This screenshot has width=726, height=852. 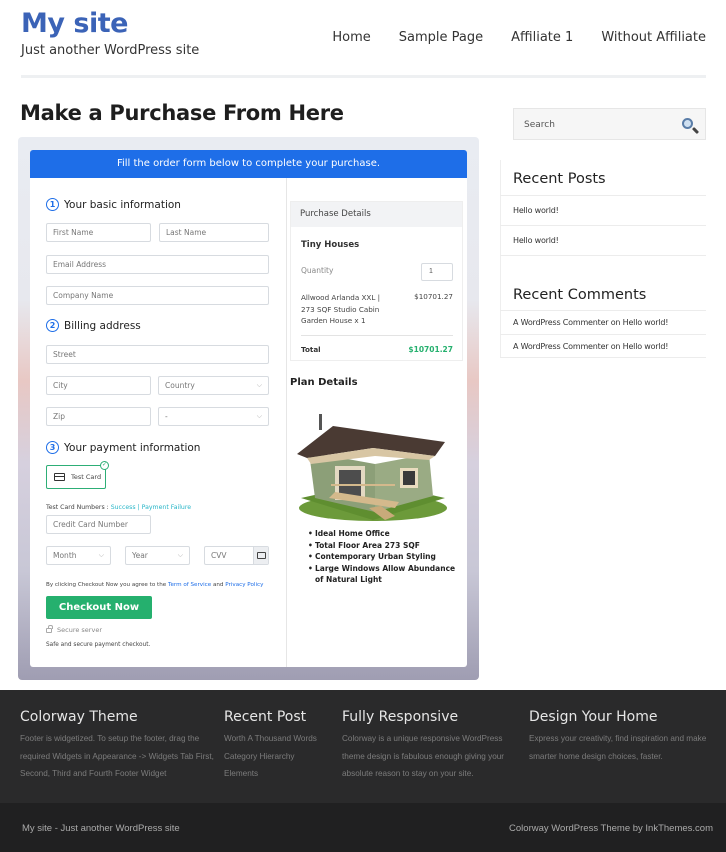 I want to click on footer-post-link: Worth A Thousand Words, so click(x=270, y=738).